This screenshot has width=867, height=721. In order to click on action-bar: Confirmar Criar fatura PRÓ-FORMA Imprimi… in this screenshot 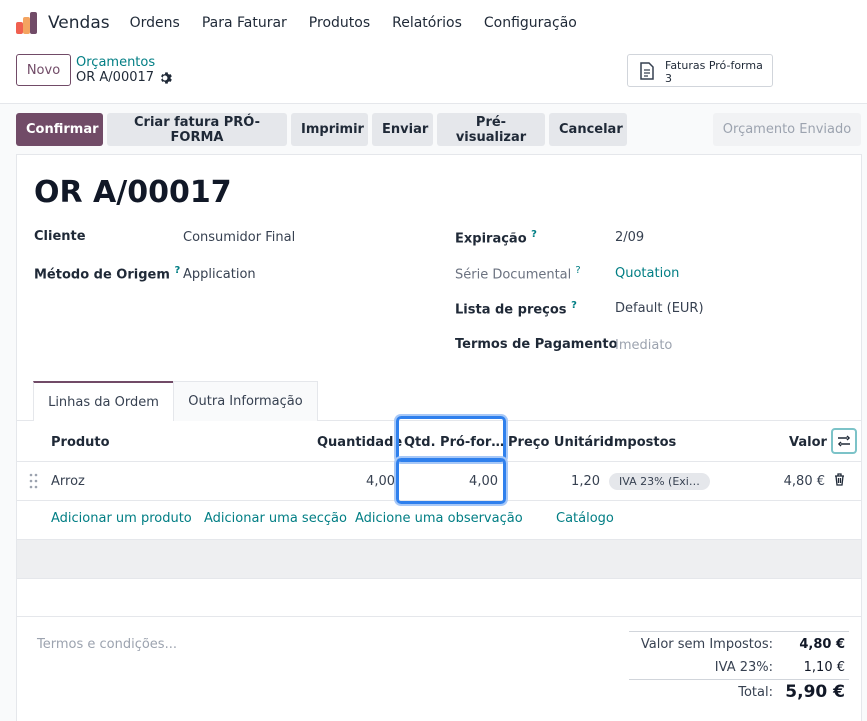, I will do `click(433, 129)`.